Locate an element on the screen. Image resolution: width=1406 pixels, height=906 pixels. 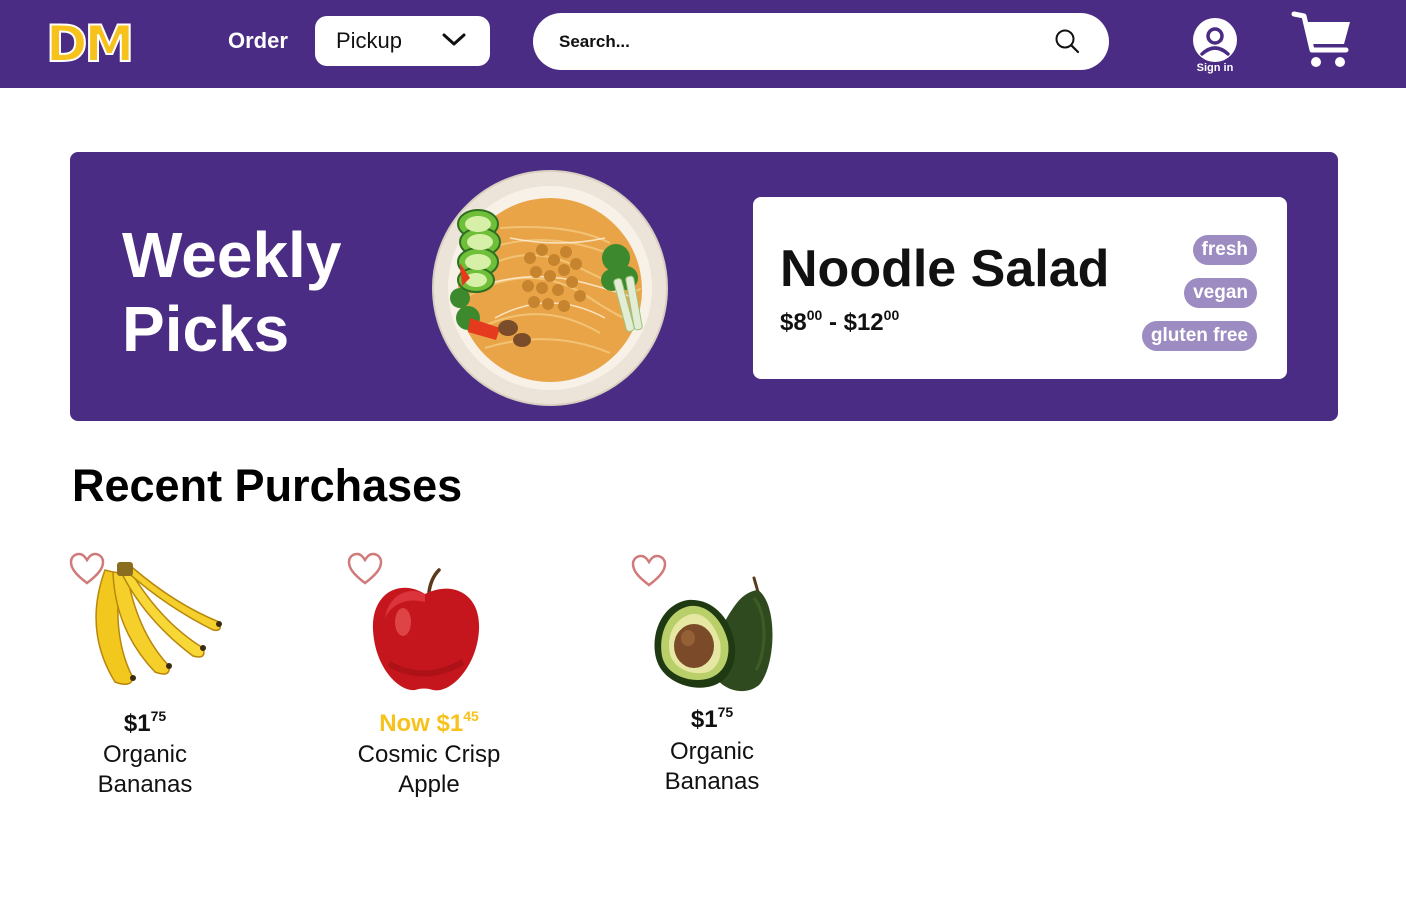
tag-gluten-free: gluten free is located at coordinates (1199, 336).